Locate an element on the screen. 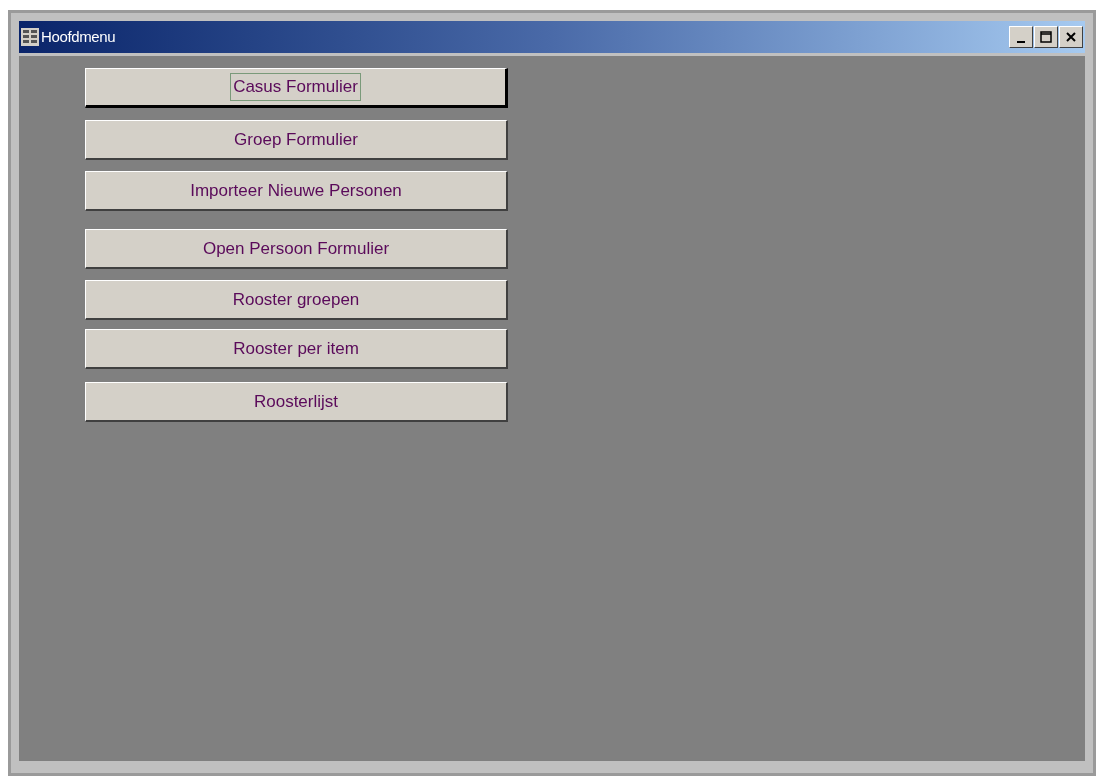 This screenshot has width=1104, height=776. menu-button: Rooster per item is located at coordinates (296, 349).